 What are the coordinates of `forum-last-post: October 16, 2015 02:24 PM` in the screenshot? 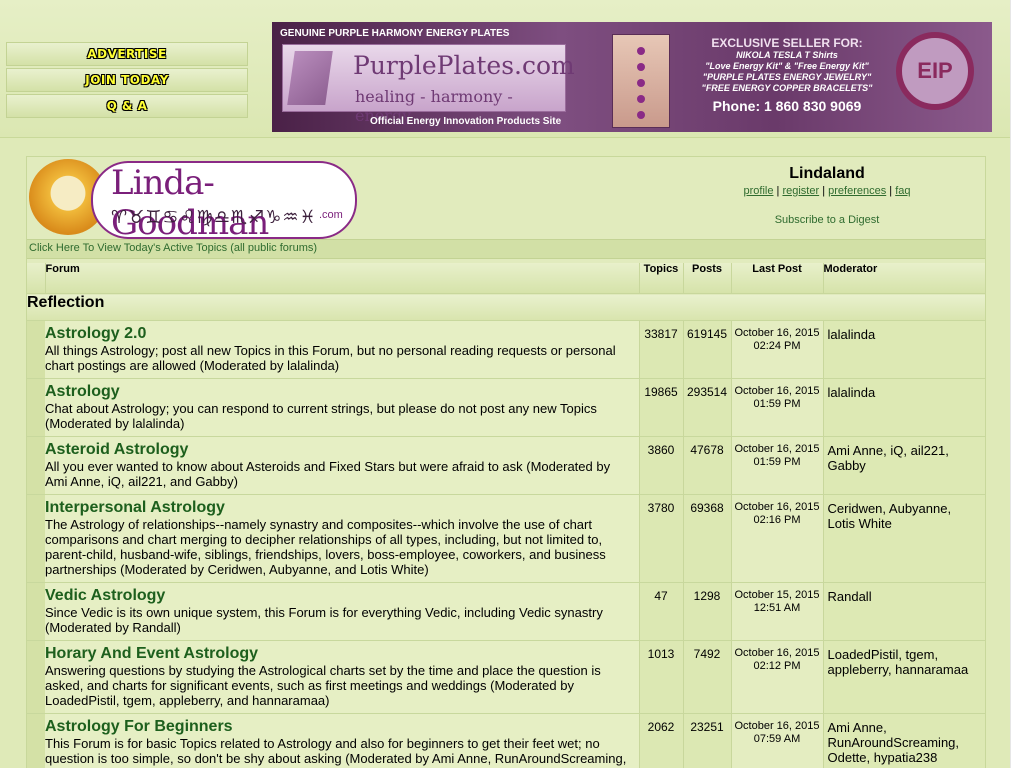 It's located at (776, 349).